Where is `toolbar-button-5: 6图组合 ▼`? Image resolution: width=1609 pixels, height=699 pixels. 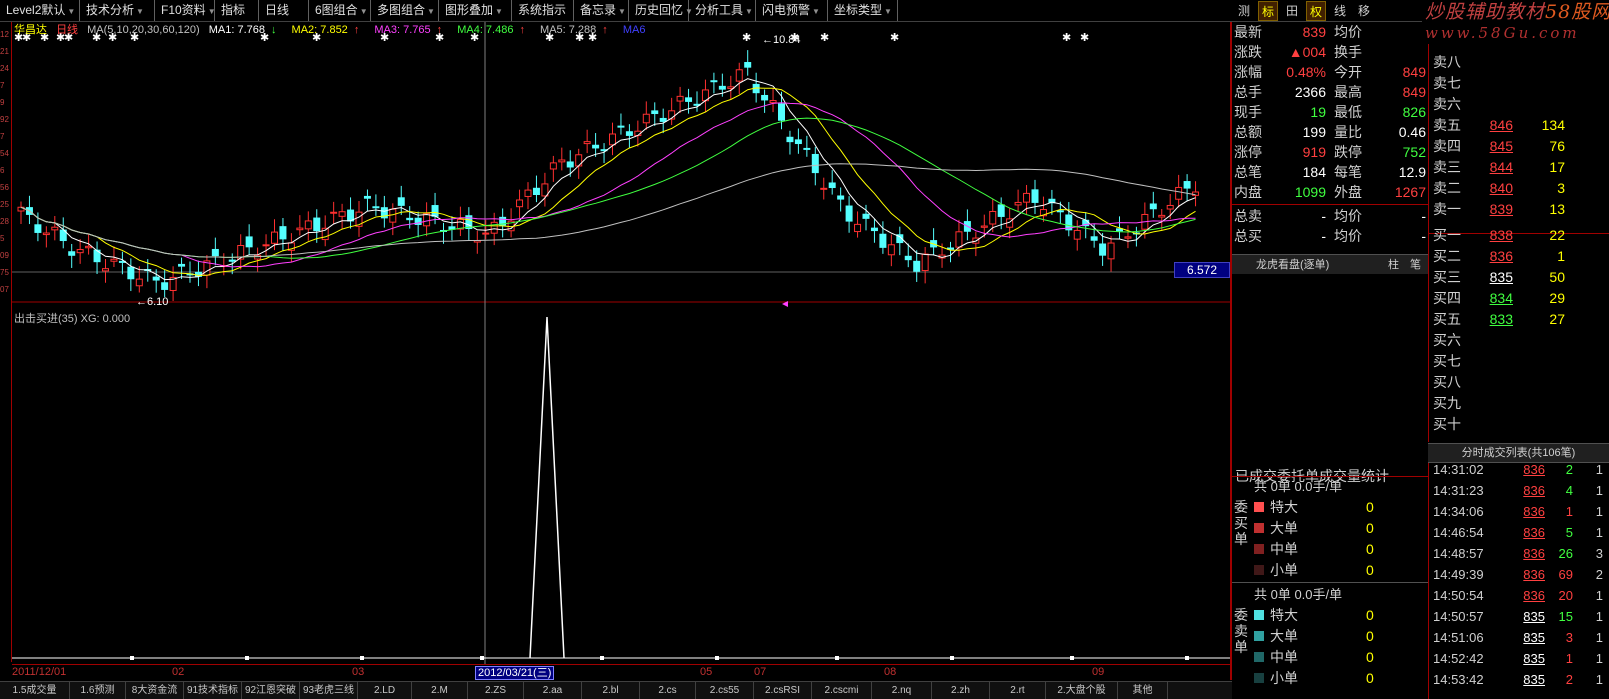
toolbar-button-5: 6图组合 ▼ is located at coordinates (340, 10).